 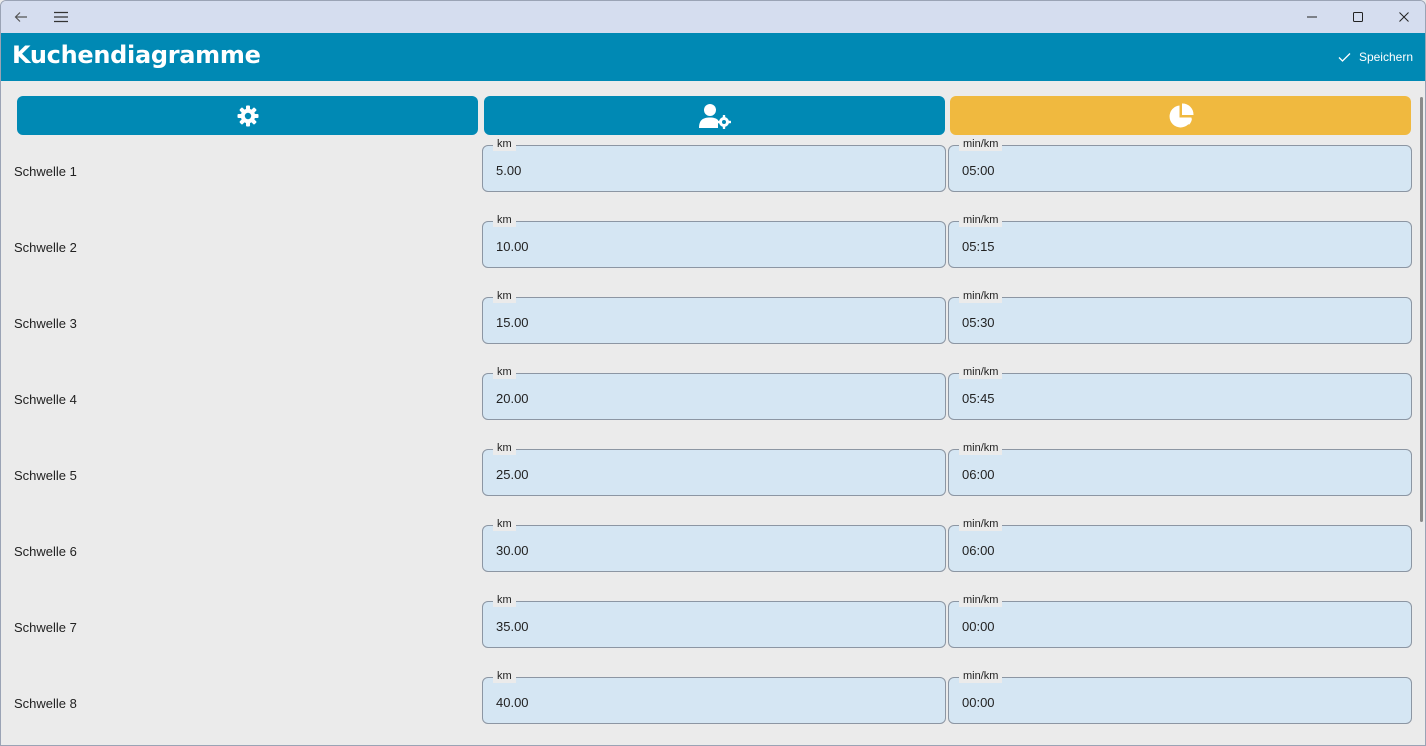 I want to click on threshold-row: Schwelle 2 km min/km, so click(x=713, y=240).